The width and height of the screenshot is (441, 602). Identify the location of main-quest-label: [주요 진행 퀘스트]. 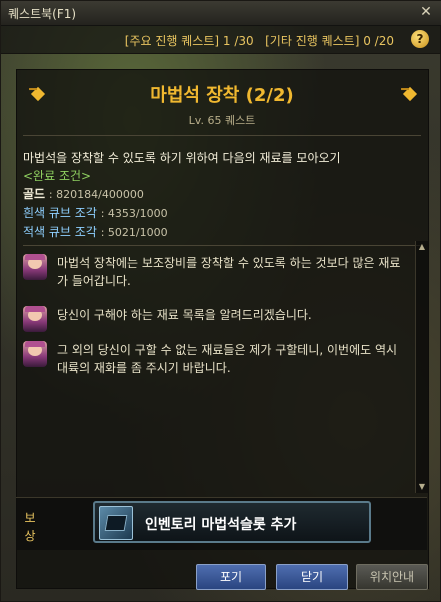
(172, 41).